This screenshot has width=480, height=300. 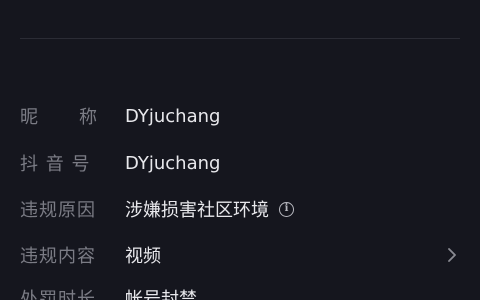 What do you see at coordinates (143, 256) in the screenshot?
I see `violation-content-value: 视频` at bounding box center [143, 256].